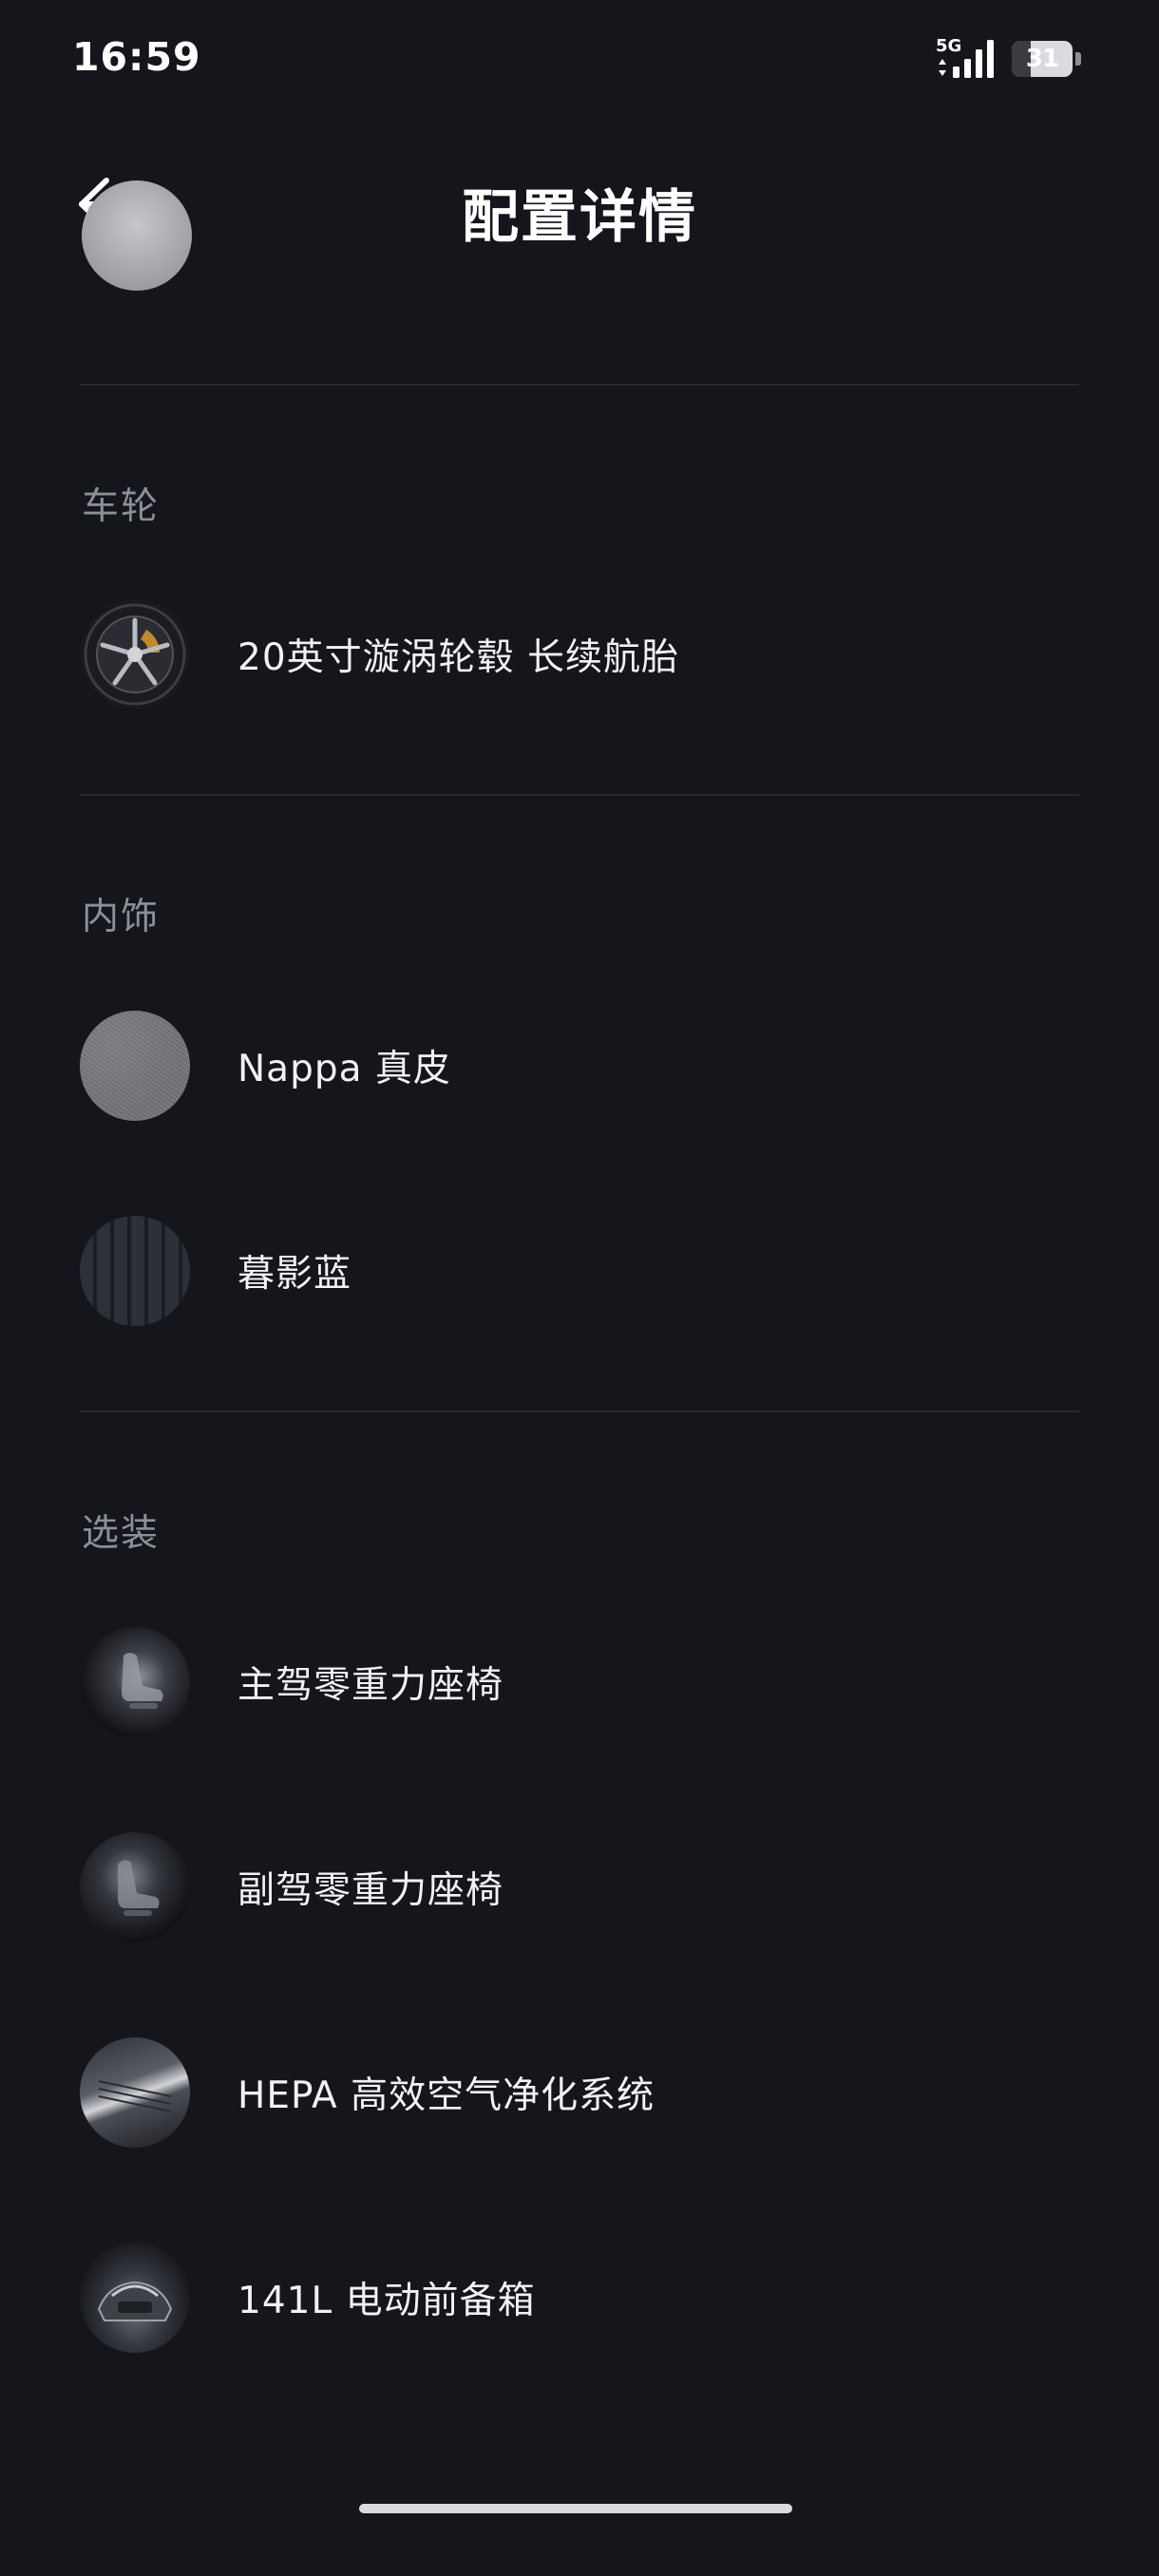 Image resolution: width=1159 pixels, height=2576 pixels. What do you see at coordinates (371, 1685) in the screenshot?
I see `item-label: 主驾零重力座椅` at bounding box center [371, 1685].